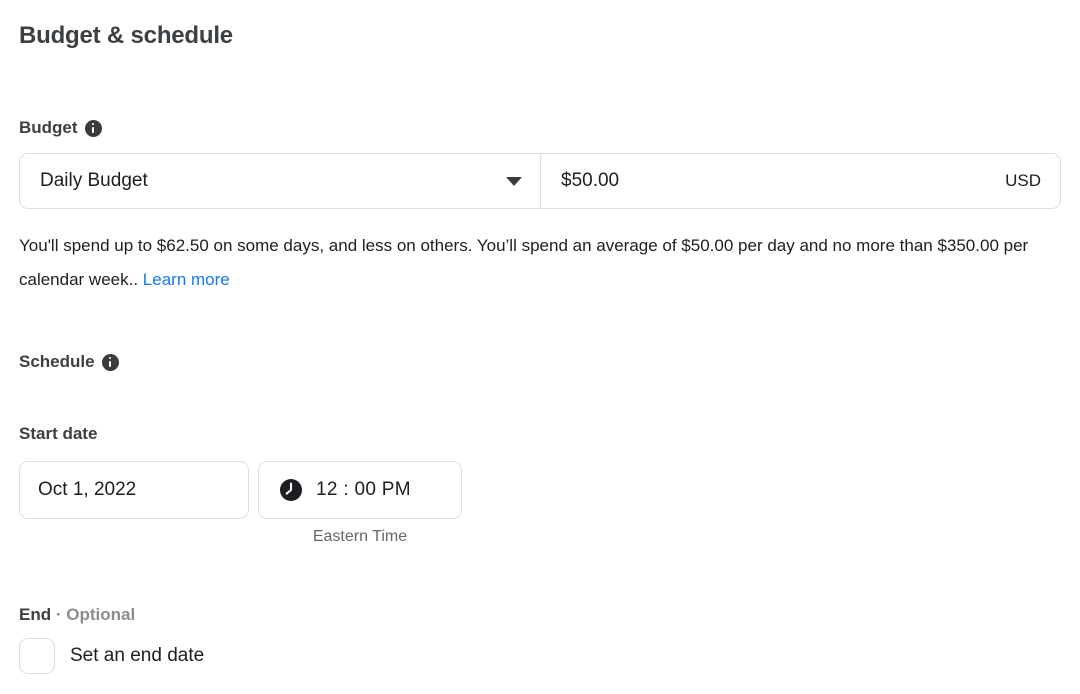  What do you see at coordinates (540, 362) in the screenshot?
I see `schedule-section-label: Schedule` at bounding box center [540, 362].